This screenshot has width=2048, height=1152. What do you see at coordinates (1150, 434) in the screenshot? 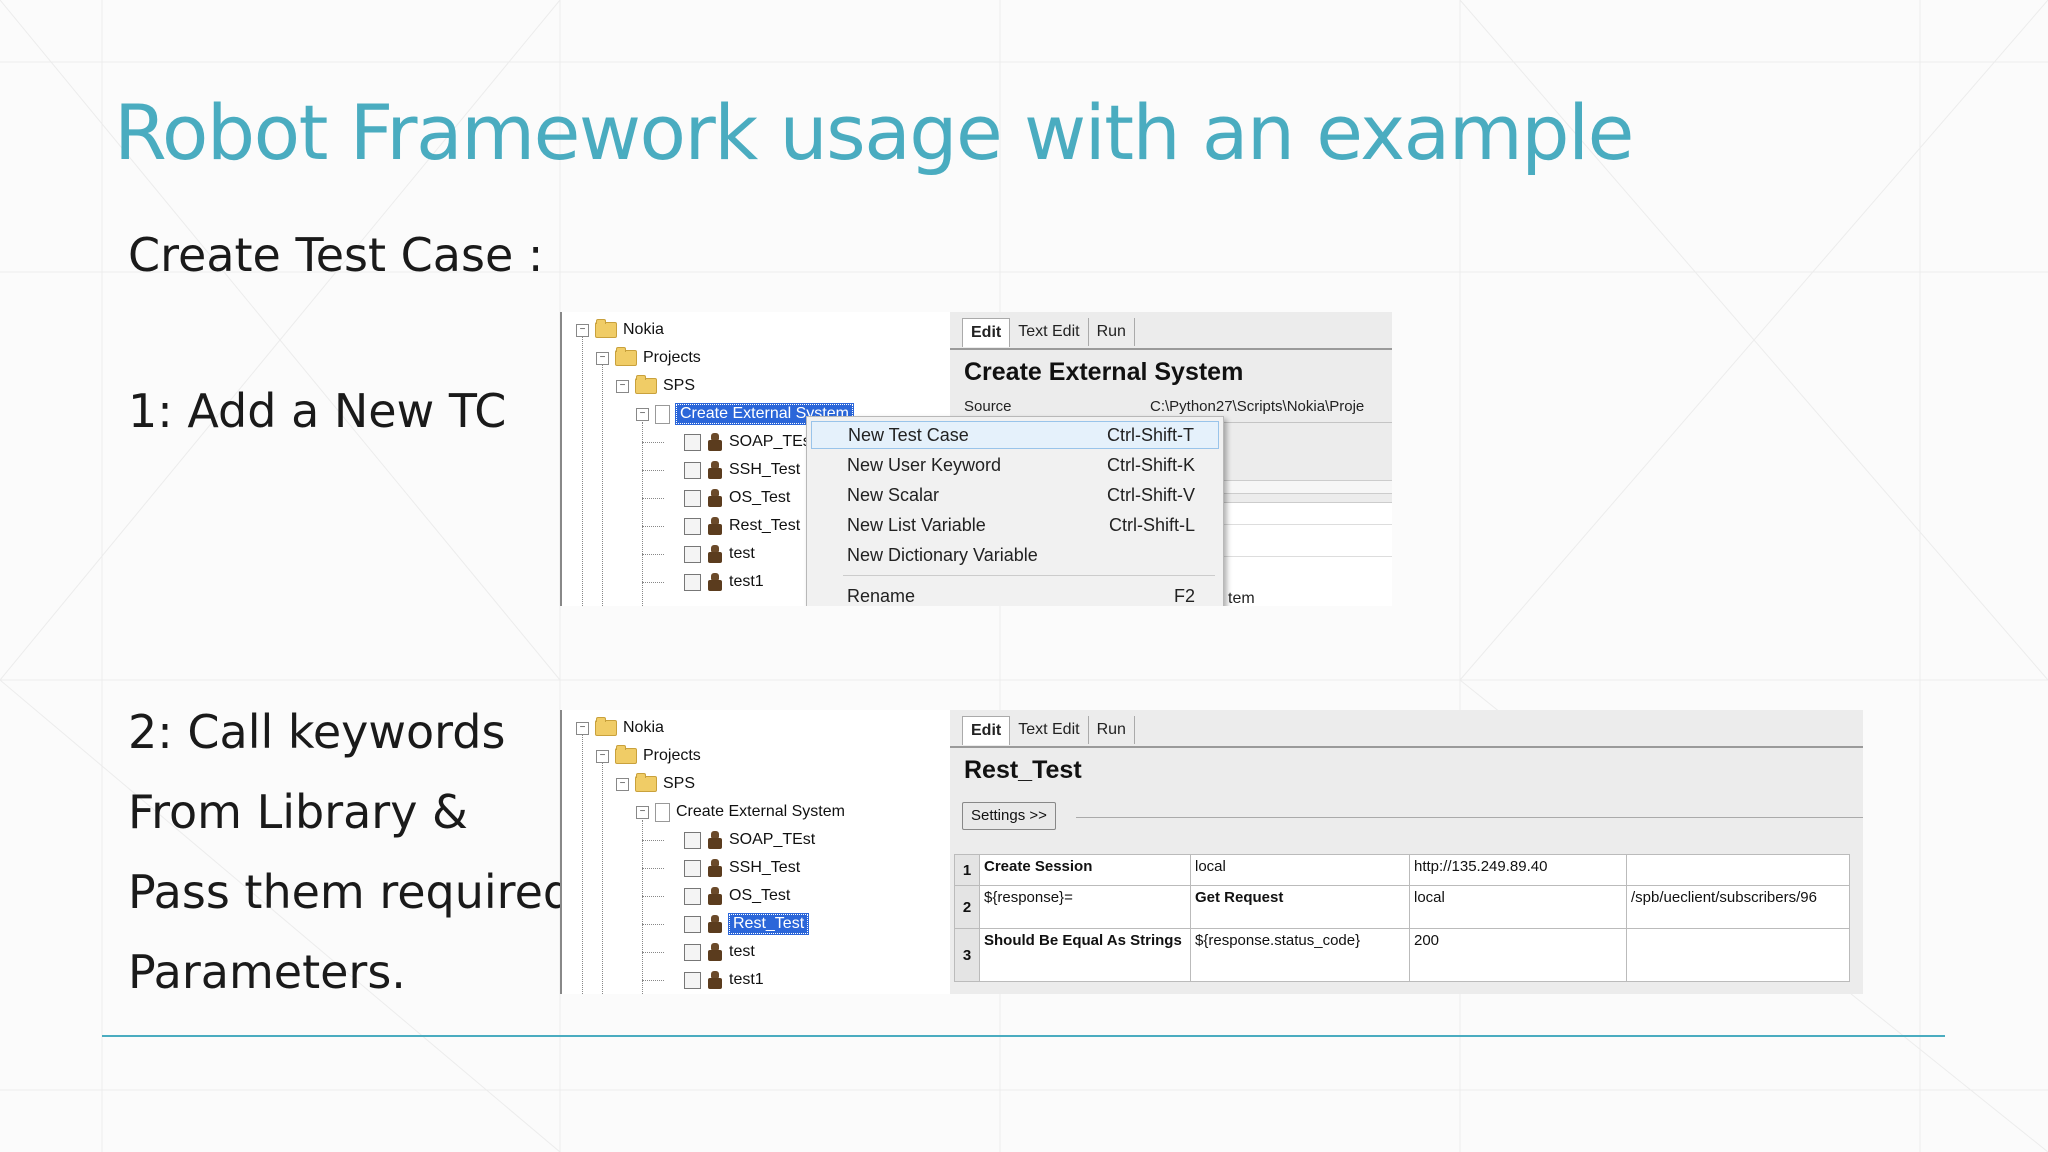
I see `menu-item-shortcut: Ctrl-Shift-T` at bounding box center [1150, 434].